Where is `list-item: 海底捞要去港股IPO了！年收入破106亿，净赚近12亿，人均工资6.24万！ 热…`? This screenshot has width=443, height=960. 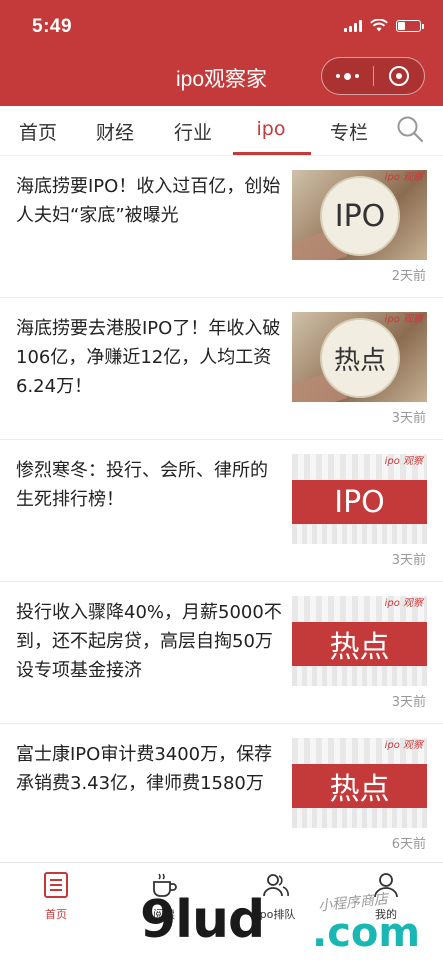
list-item: 海底捞要去港股IPO了！年收入破106亿，净赚近12亿，人均工资6.24万！ 热… is located at coordinates (221, 369).